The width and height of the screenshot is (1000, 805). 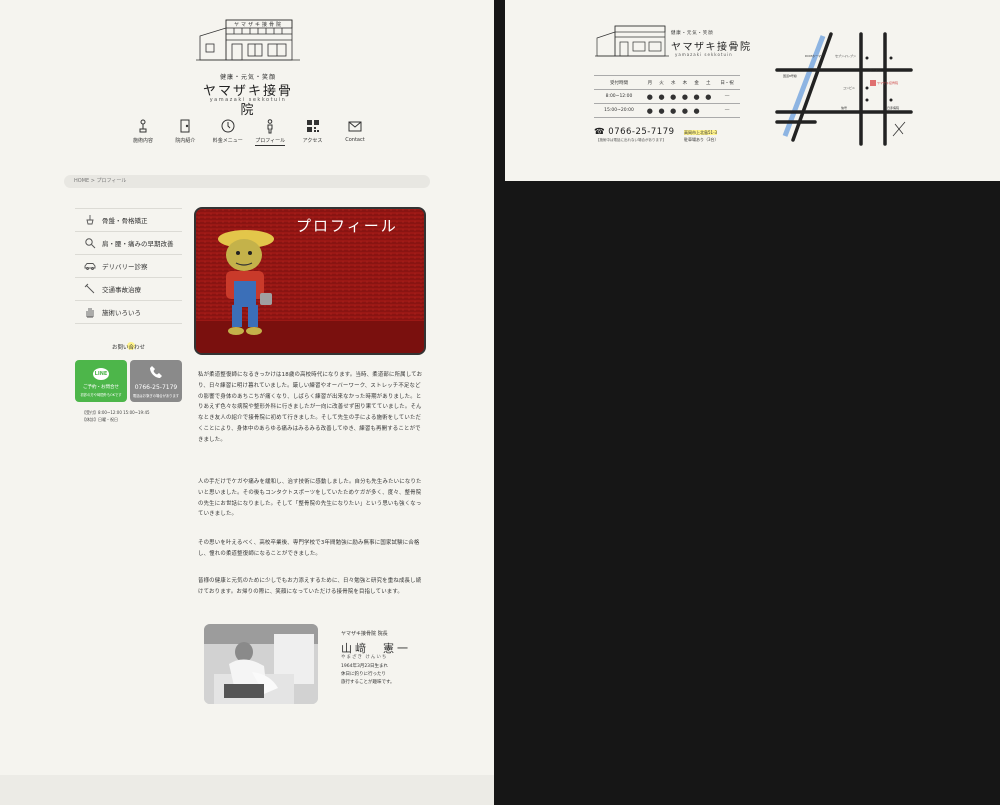 I want to click on sidebar-item-label: 施術いろいろ, so click(x=121, y=313).